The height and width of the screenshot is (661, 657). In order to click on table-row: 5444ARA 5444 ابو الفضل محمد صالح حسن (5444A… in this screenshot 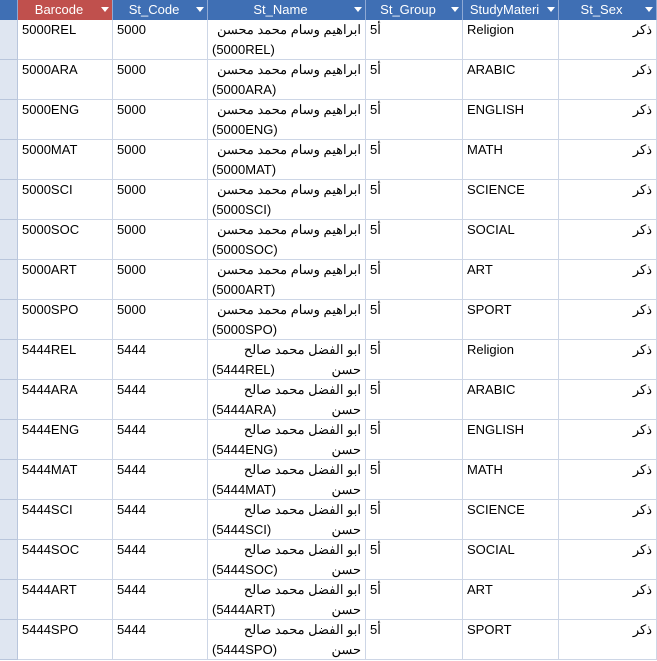, I will do `click(328, 400)`.